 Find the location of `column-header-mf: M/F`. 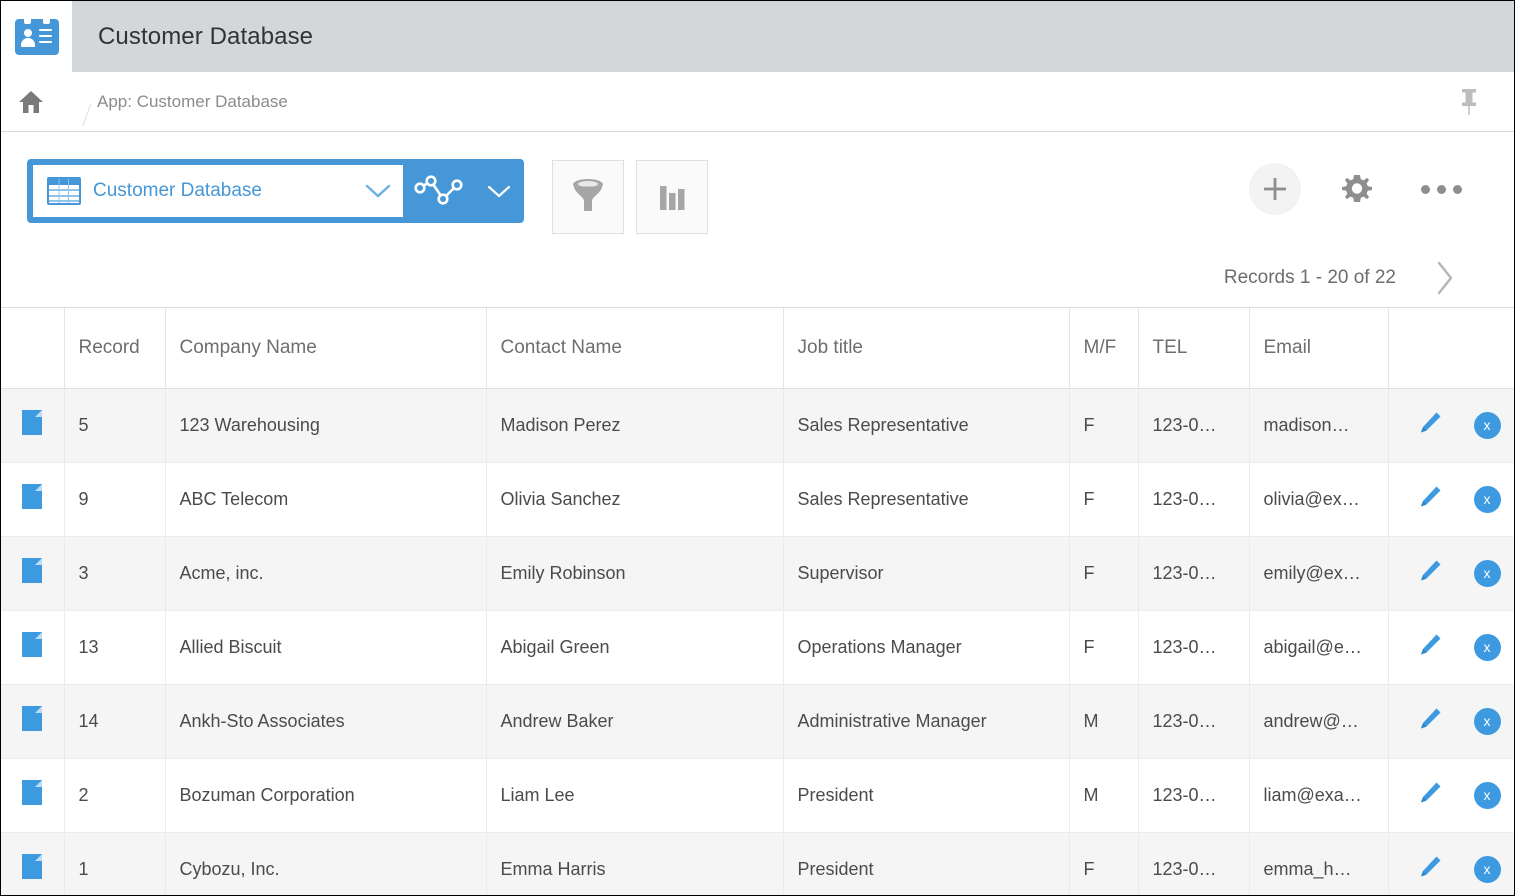

column-header-mf: M/F is located at coordinates (1104, 348).